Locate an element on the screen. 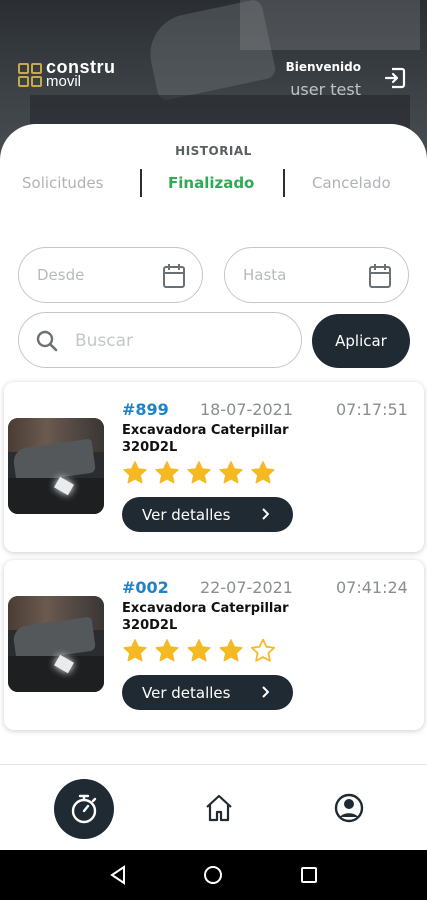 The image size is (427, 900). tab-cancelado: Cancelado is located at coordinates (351, 183).